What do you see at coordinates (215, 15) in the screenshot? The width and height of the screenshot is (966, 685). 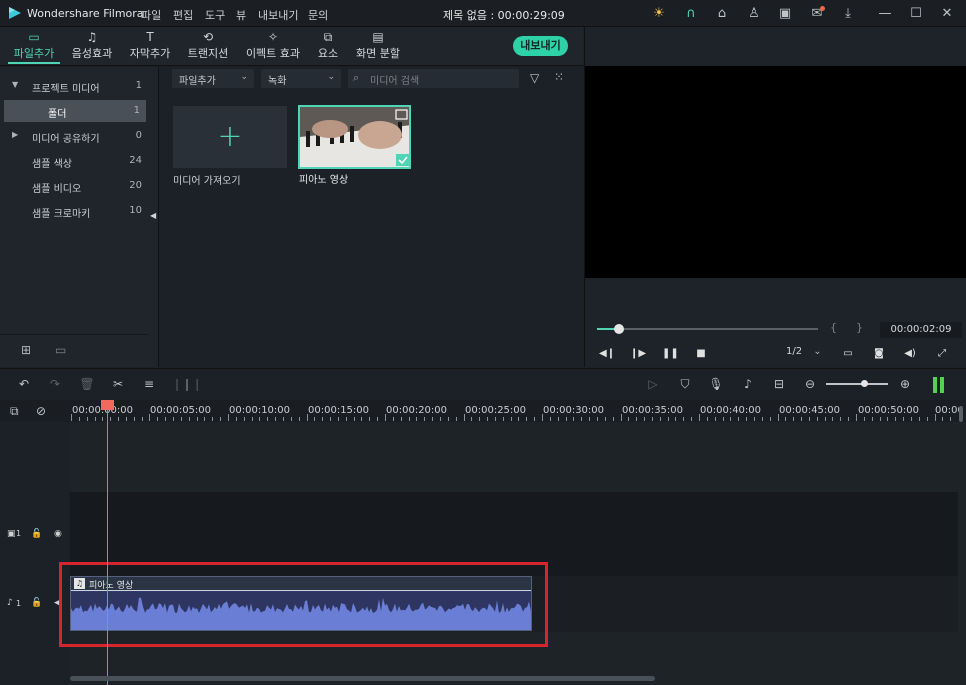 I see `menu-tools: 도구` at bounding box center [215, 15].